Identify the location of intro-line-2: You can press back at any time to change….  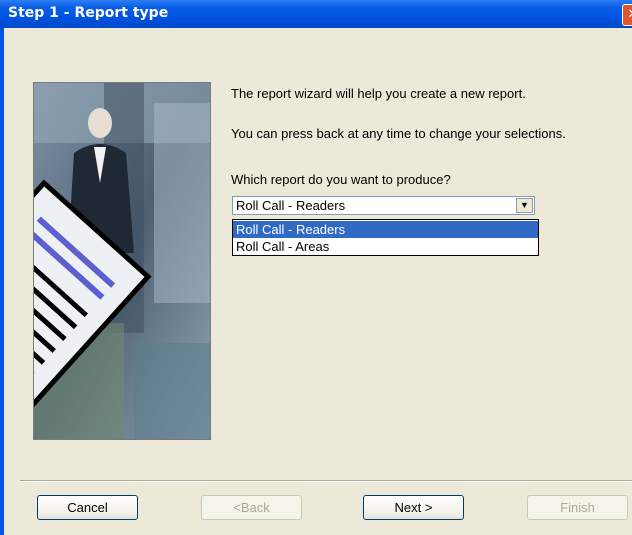
(398, 133).